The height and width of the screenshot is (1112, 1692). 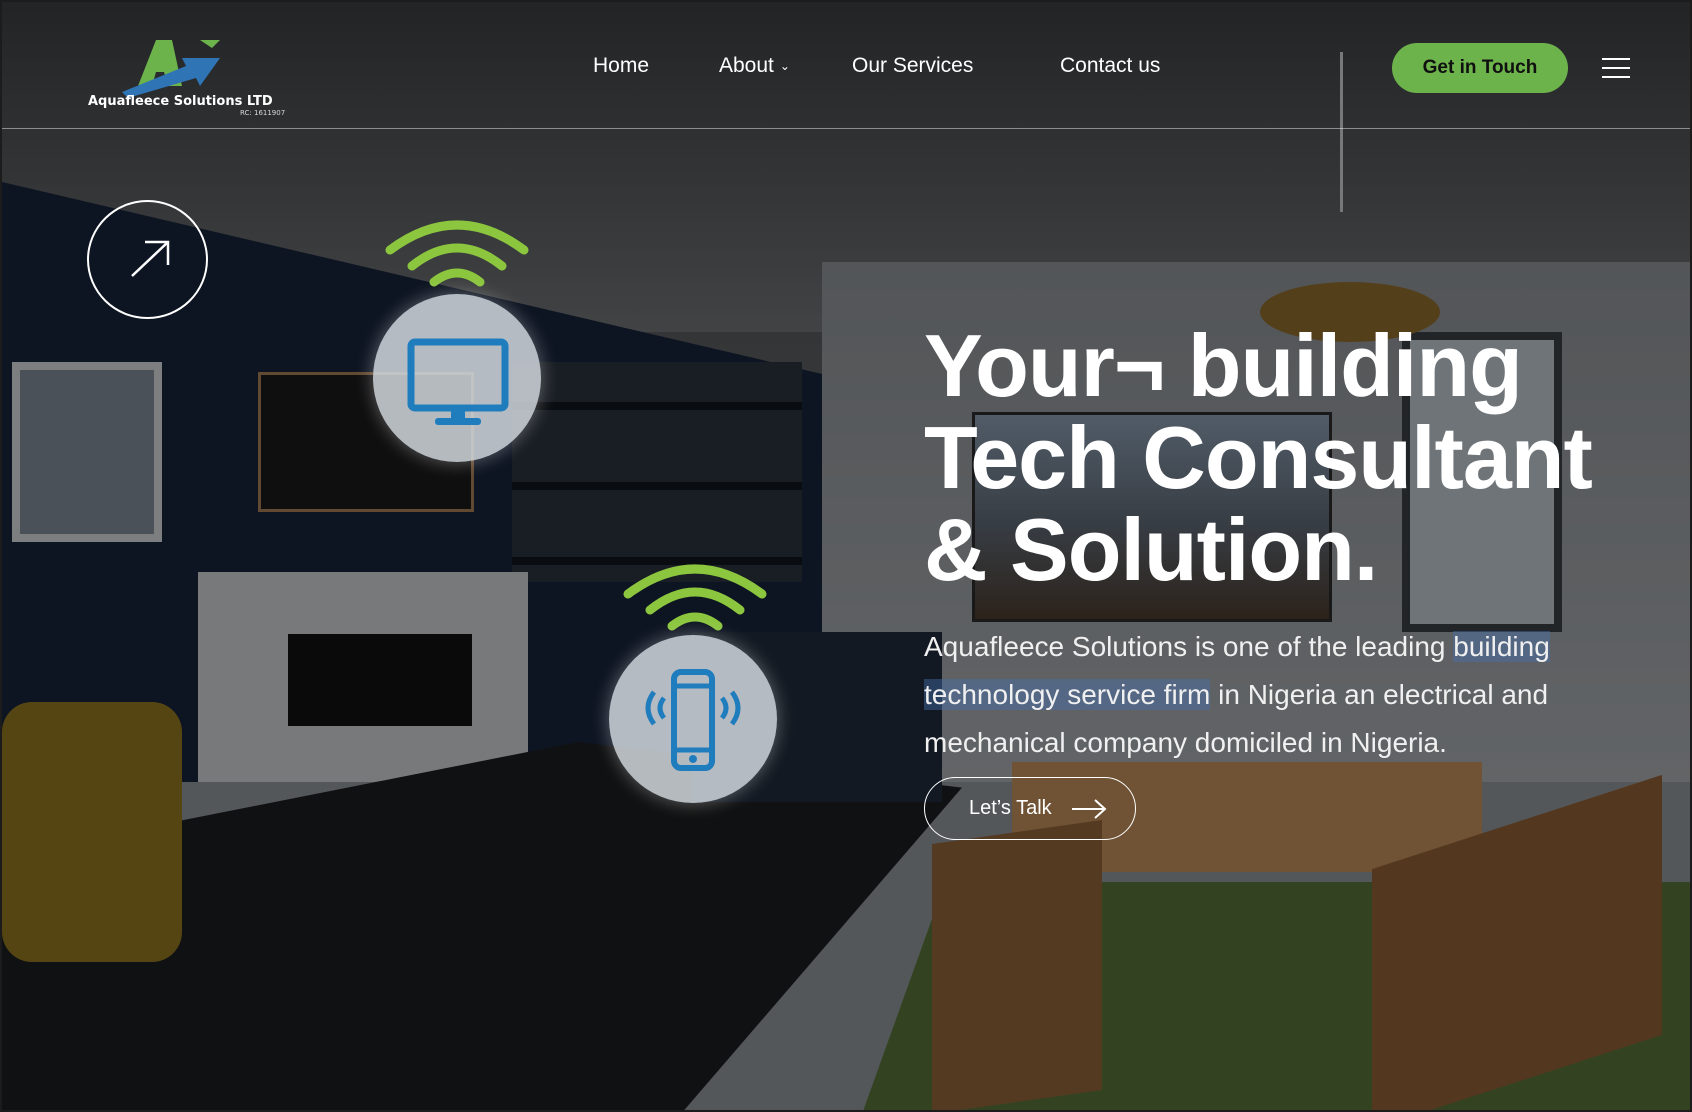 I want to click on arrow-up-right-icon, so click(x=150, y=258).